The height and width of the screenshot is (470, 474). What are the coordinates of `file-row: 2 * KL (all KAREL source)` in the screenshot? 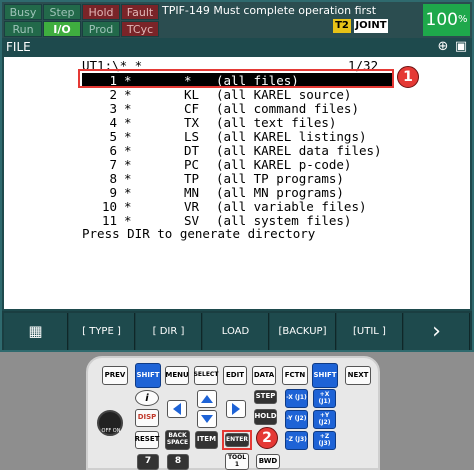 It's located at (237, 94).